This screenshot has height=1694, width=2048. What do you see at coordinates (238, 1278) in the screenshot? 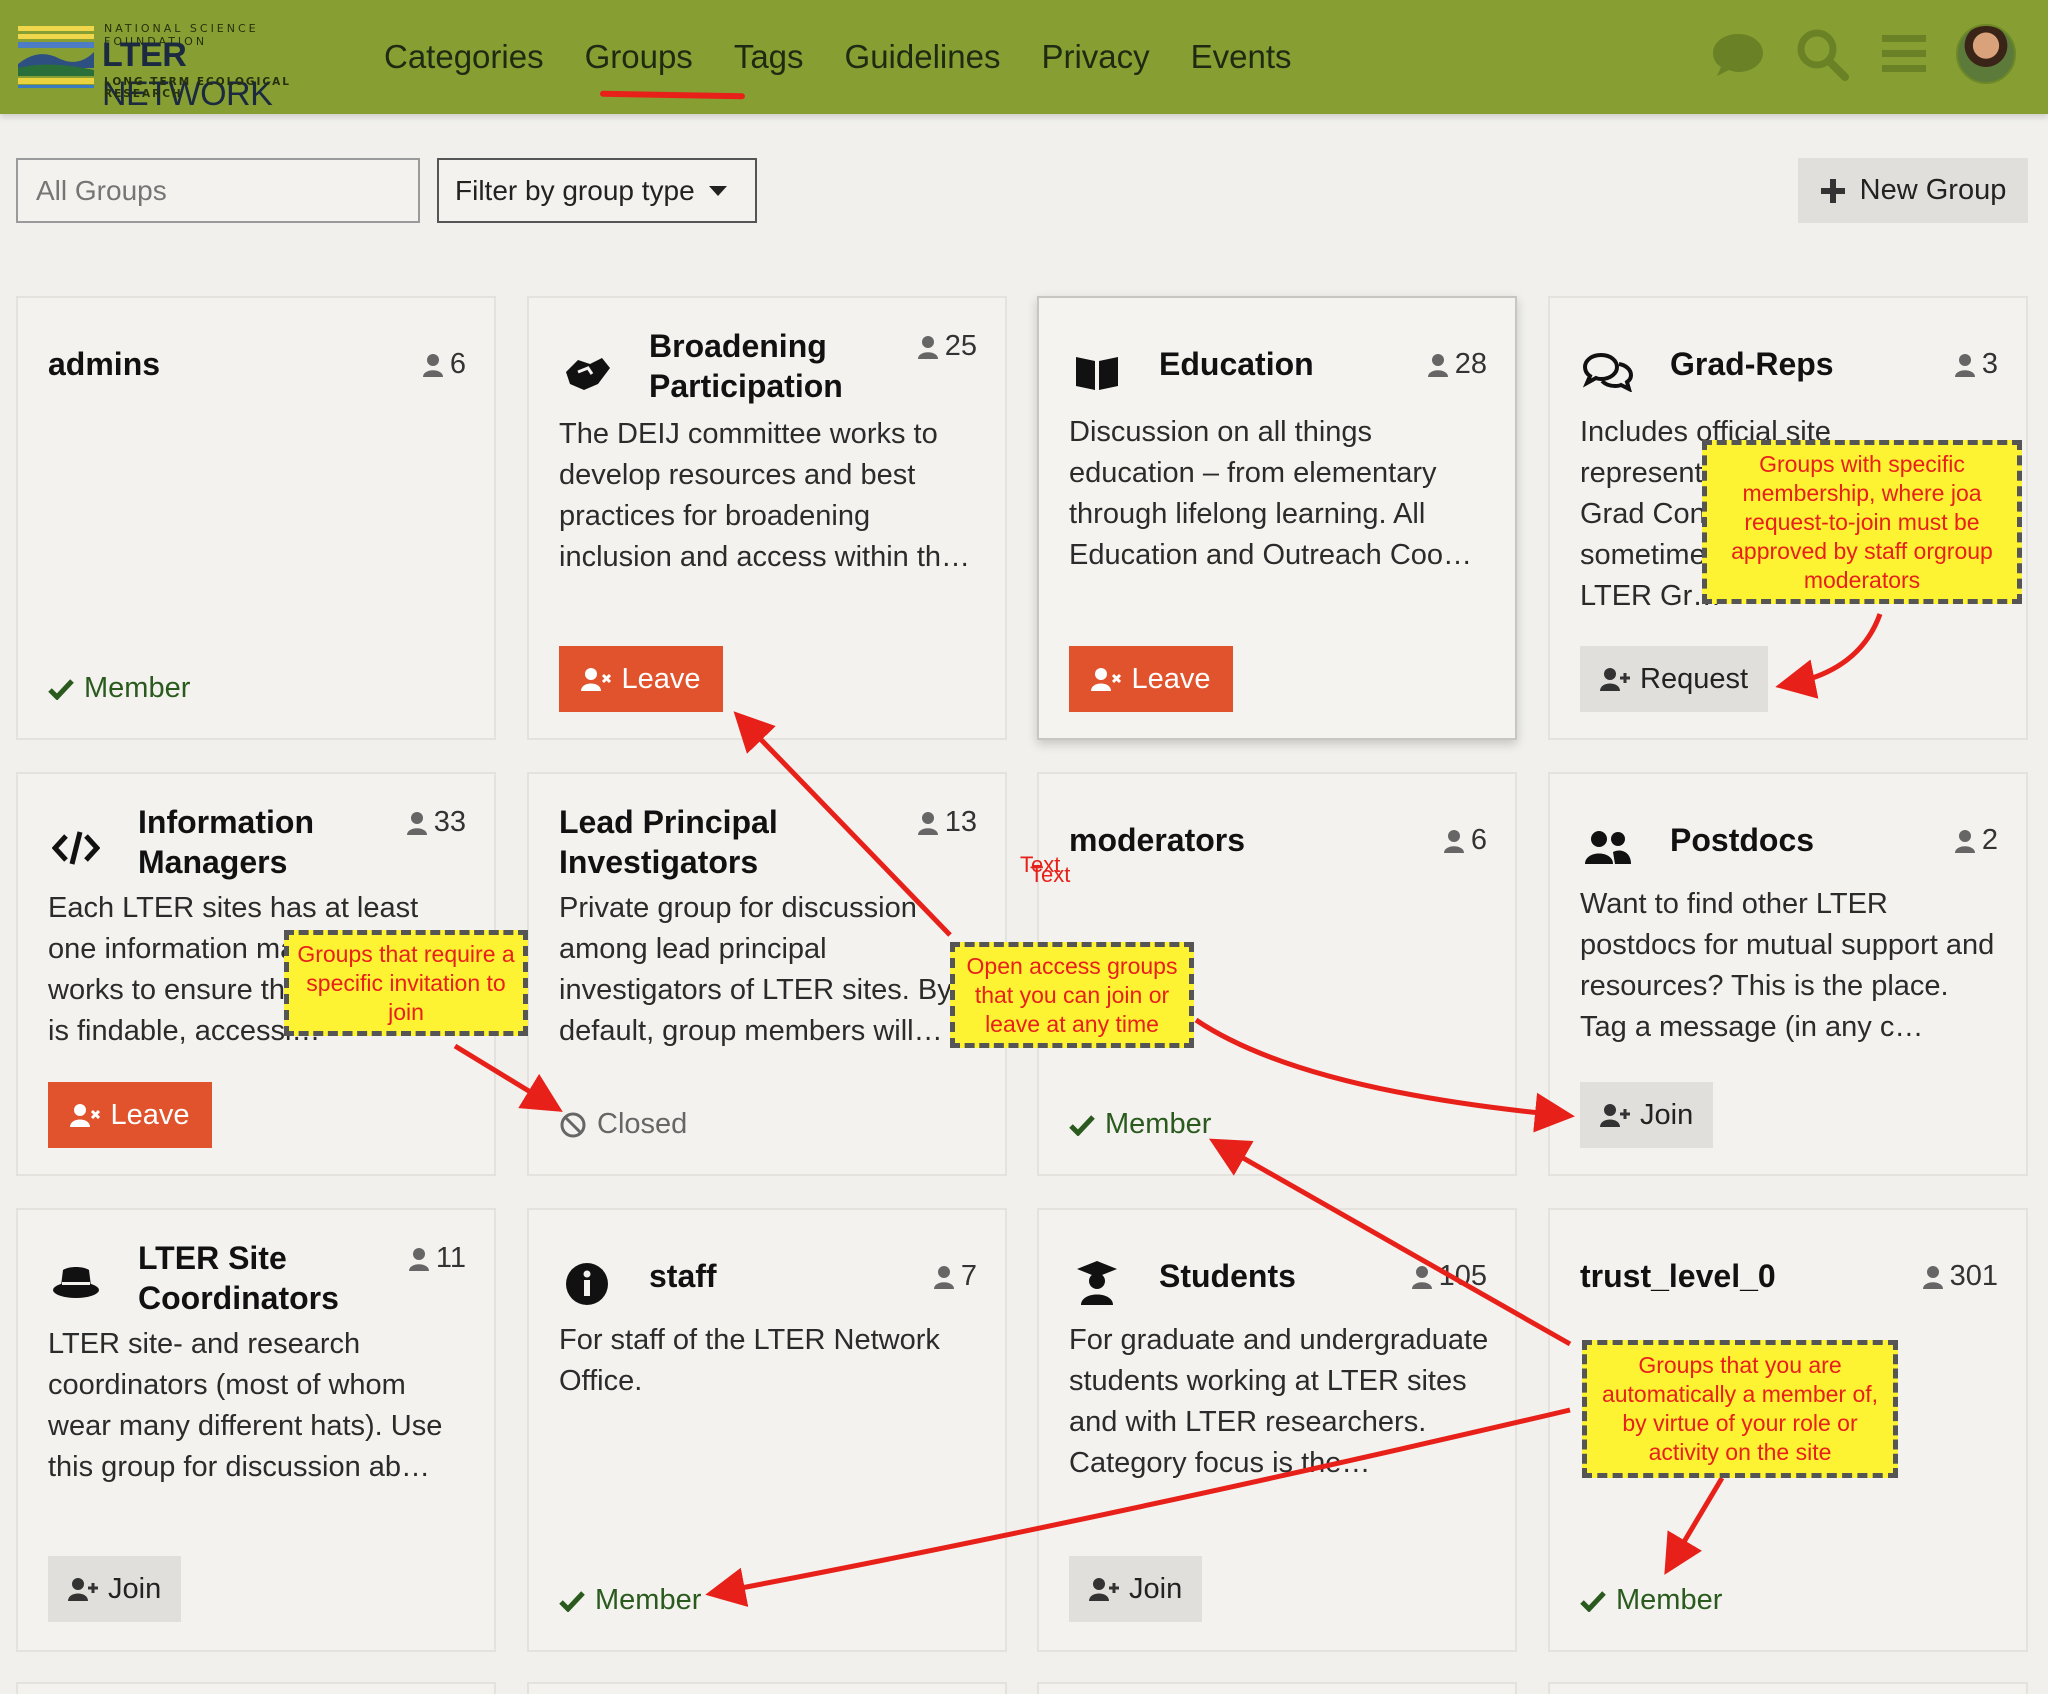
I see `group-title: LTER Site Coordinators` at bounding box center [238, 1278].